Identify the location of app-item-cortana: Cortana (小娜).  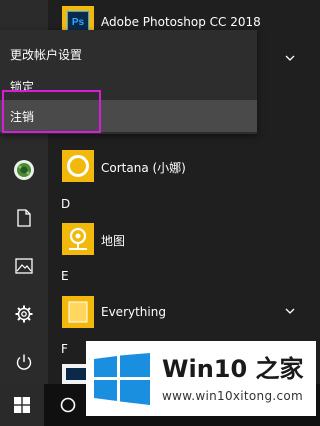
(184, 166).